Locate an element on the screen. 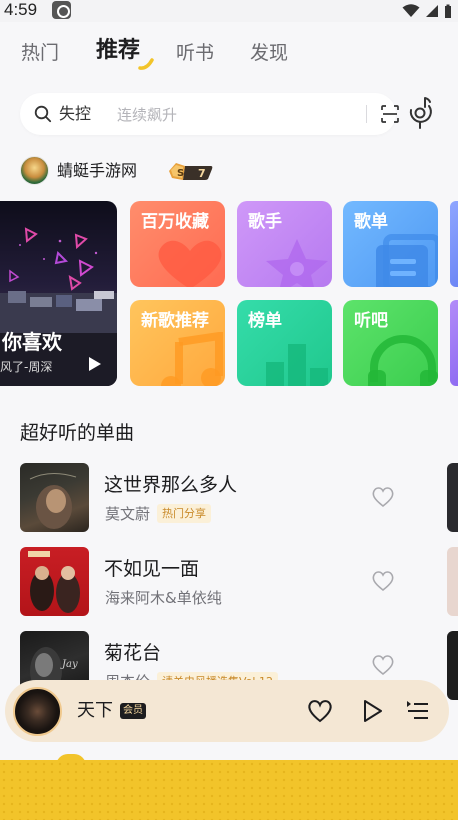  svg-text: Jay is located at coordinates (69, 664).